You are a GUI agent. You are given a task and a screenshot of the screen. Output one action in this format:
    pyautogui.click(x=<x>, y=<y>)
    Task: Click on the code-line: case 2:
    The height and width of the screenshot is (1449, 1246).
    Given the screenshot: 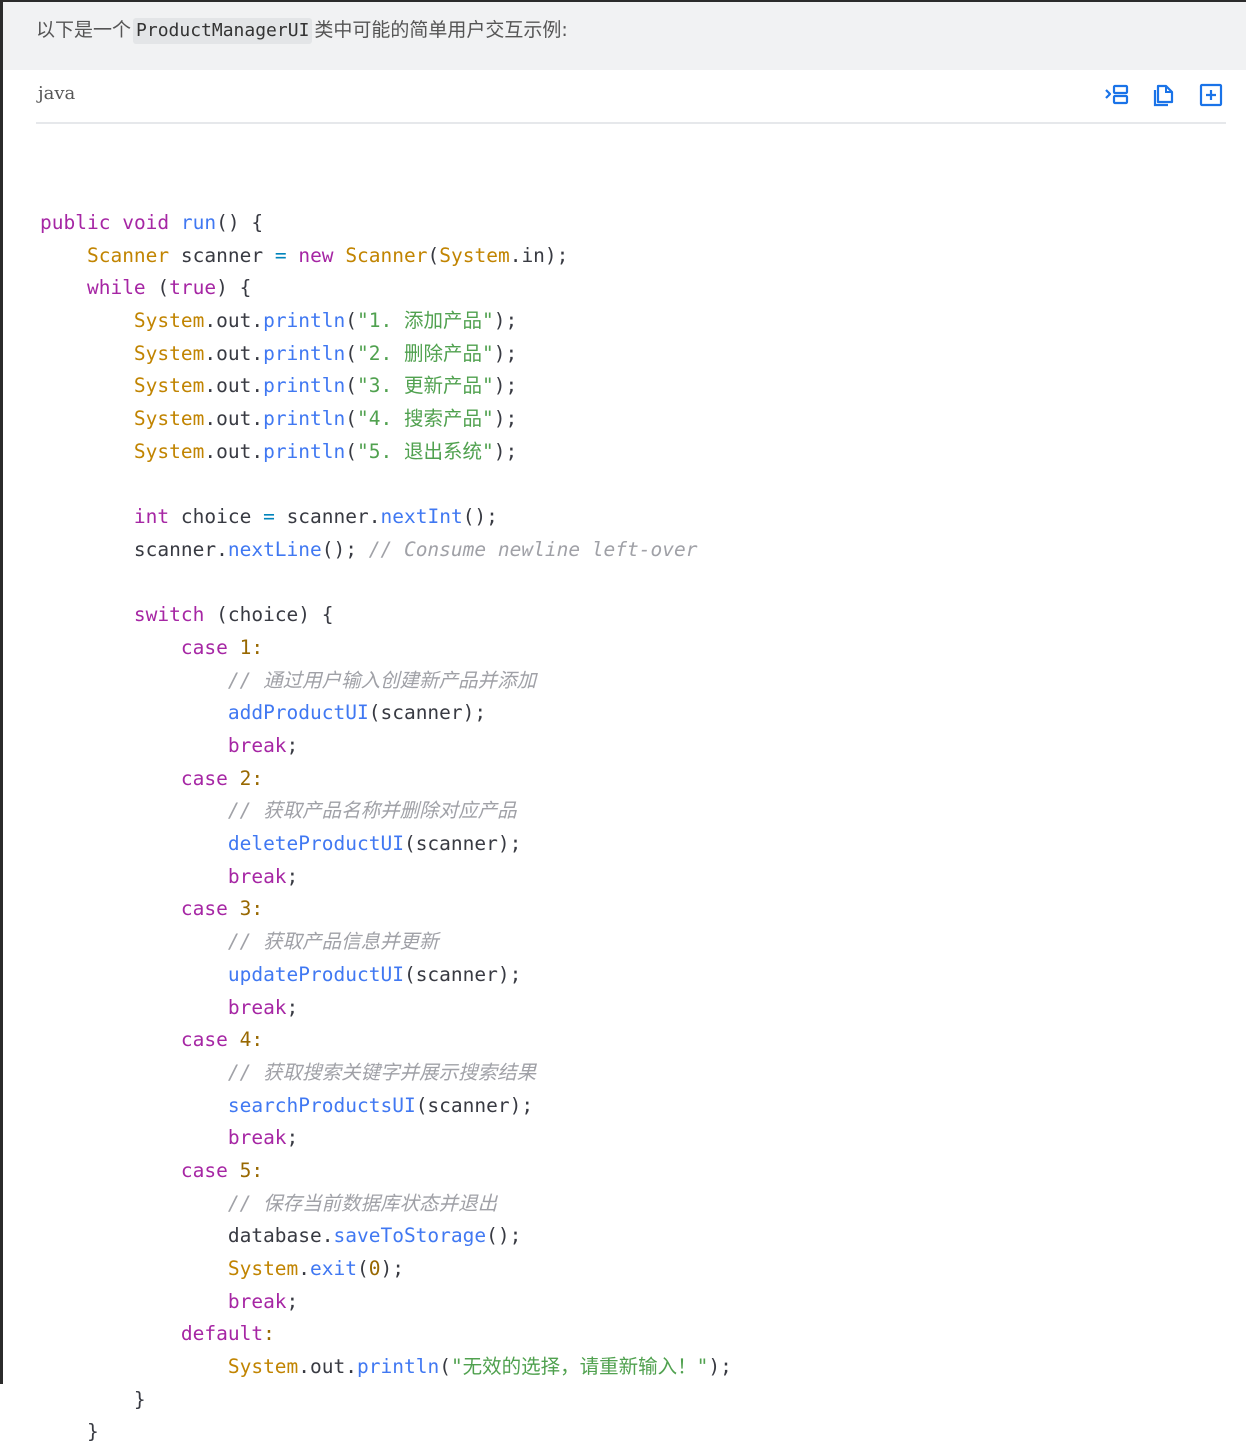 What is the action you would take?
    pyautogui.click(x=222, y=778)
    